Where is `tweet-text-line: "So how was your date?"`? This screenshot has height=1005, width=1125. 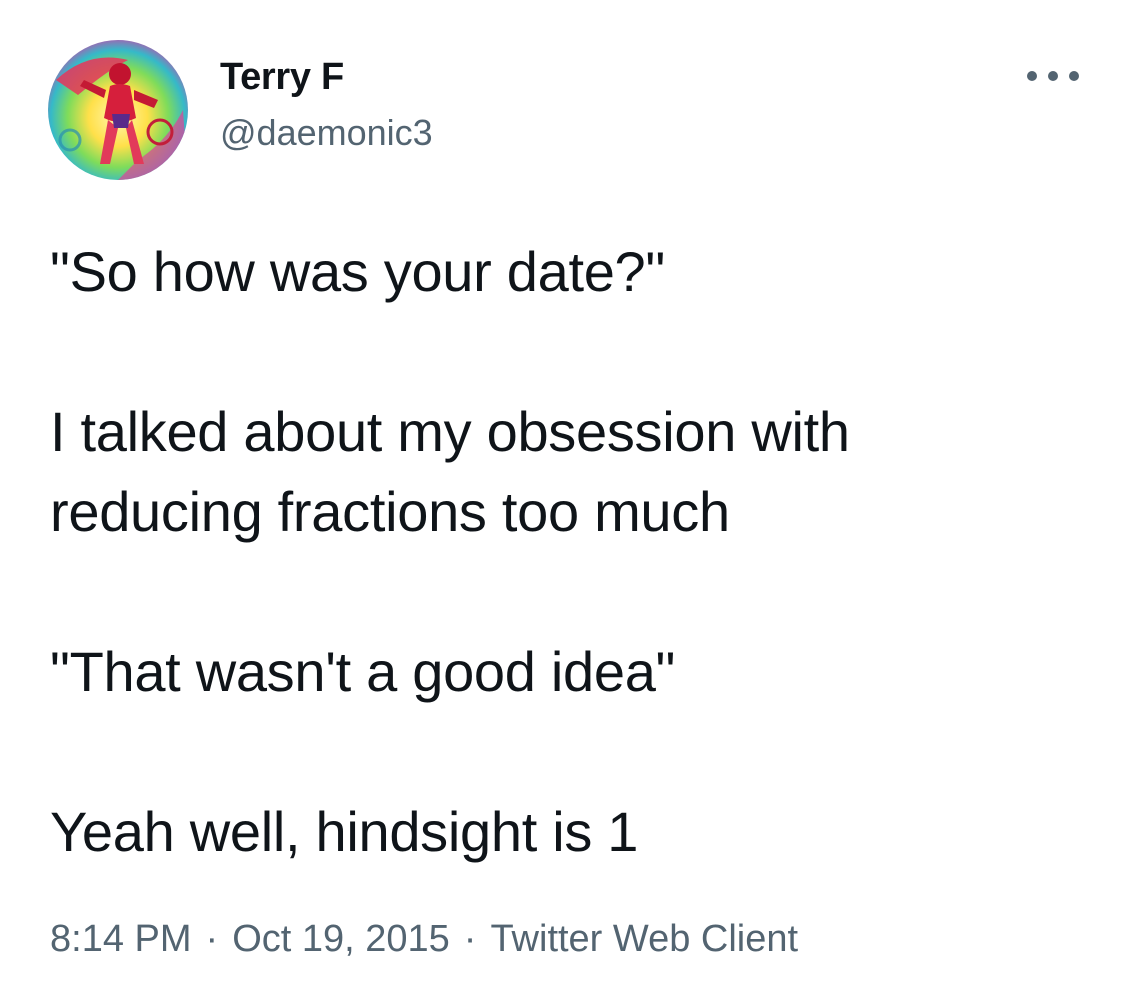 tweet-text-line: "So how was your date?" is located at coordinates (357, 271).